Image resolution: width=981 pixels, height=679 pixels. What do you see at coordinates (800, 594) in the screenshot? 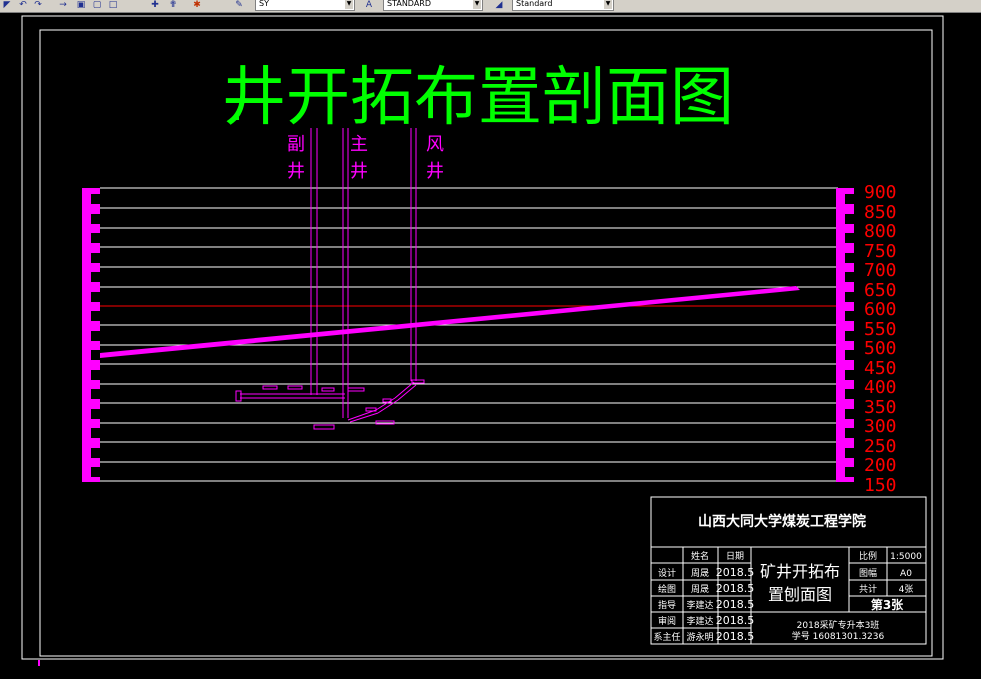
I see `drawing-name-line2: 置刨面图` at bounding box center [800, 594].